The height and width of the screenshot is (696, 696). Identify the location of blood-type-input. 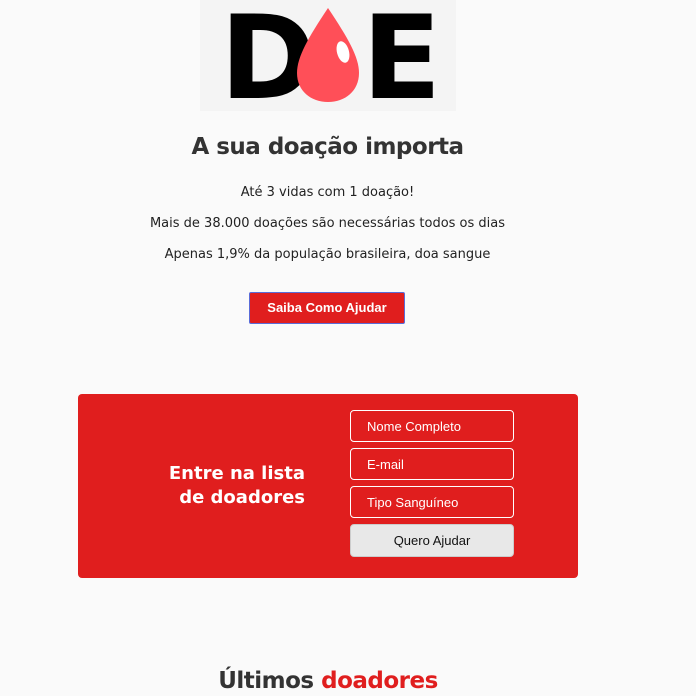
(432, 502).